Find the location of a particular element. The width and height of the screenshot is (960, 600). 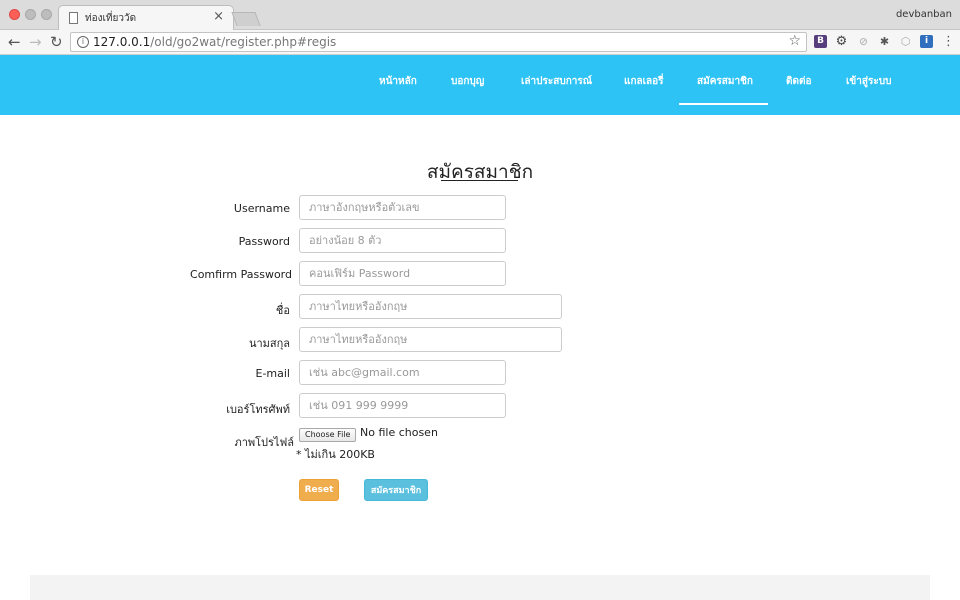

footer-area is located at coordinates (480, 587).